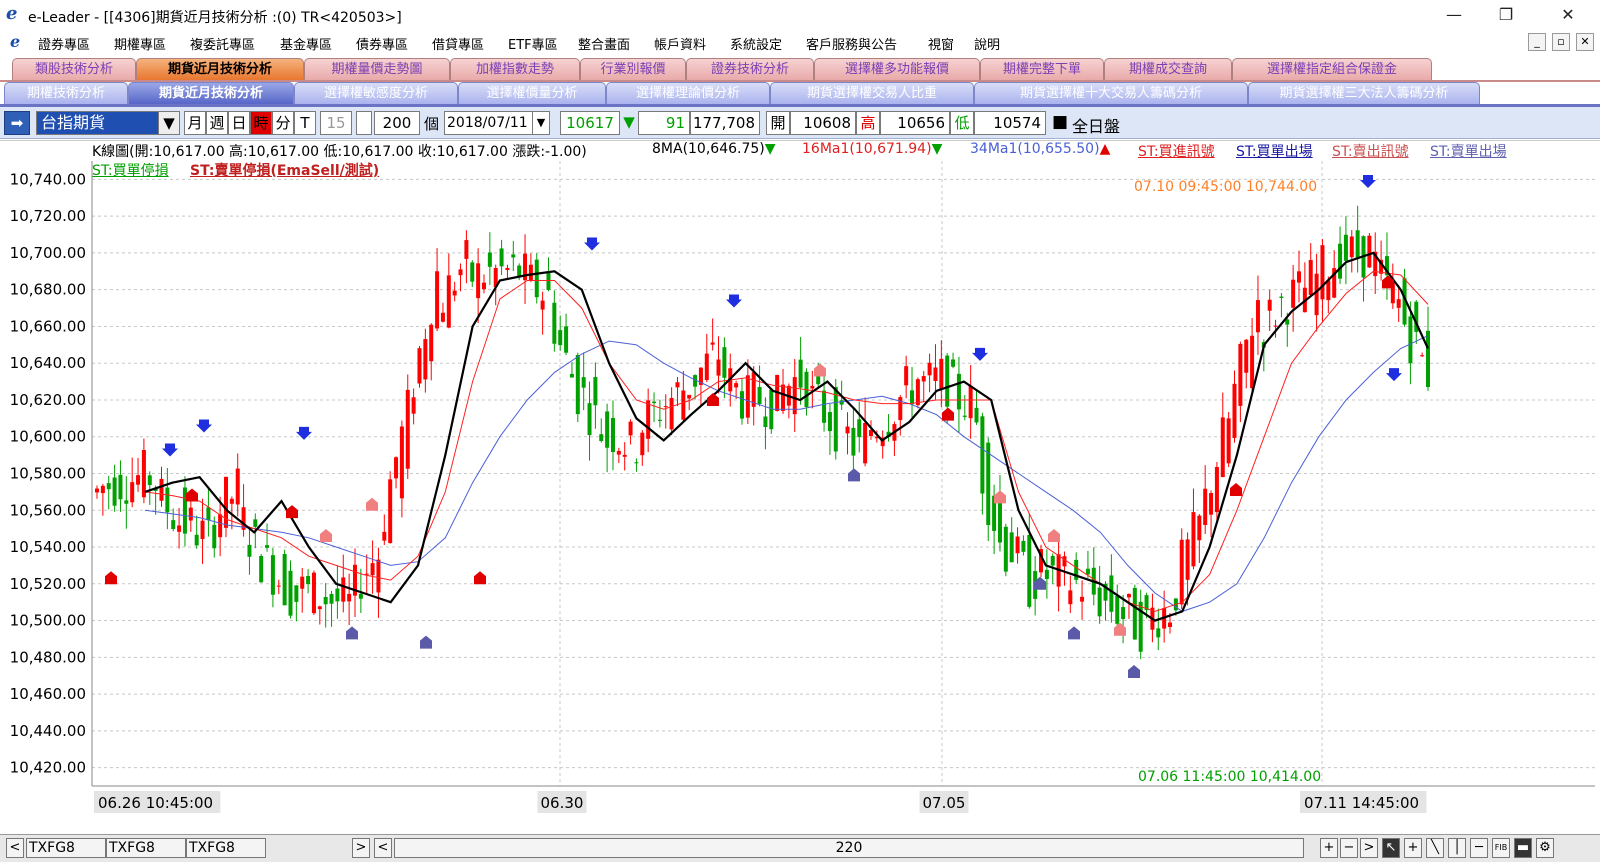 The height and width of the screenshot is (862, 1600). What do you see at coordinates (604, 43) in the screenshot?
I see `menu-integrated: 整合畫面` at bounding box center [604, 43].